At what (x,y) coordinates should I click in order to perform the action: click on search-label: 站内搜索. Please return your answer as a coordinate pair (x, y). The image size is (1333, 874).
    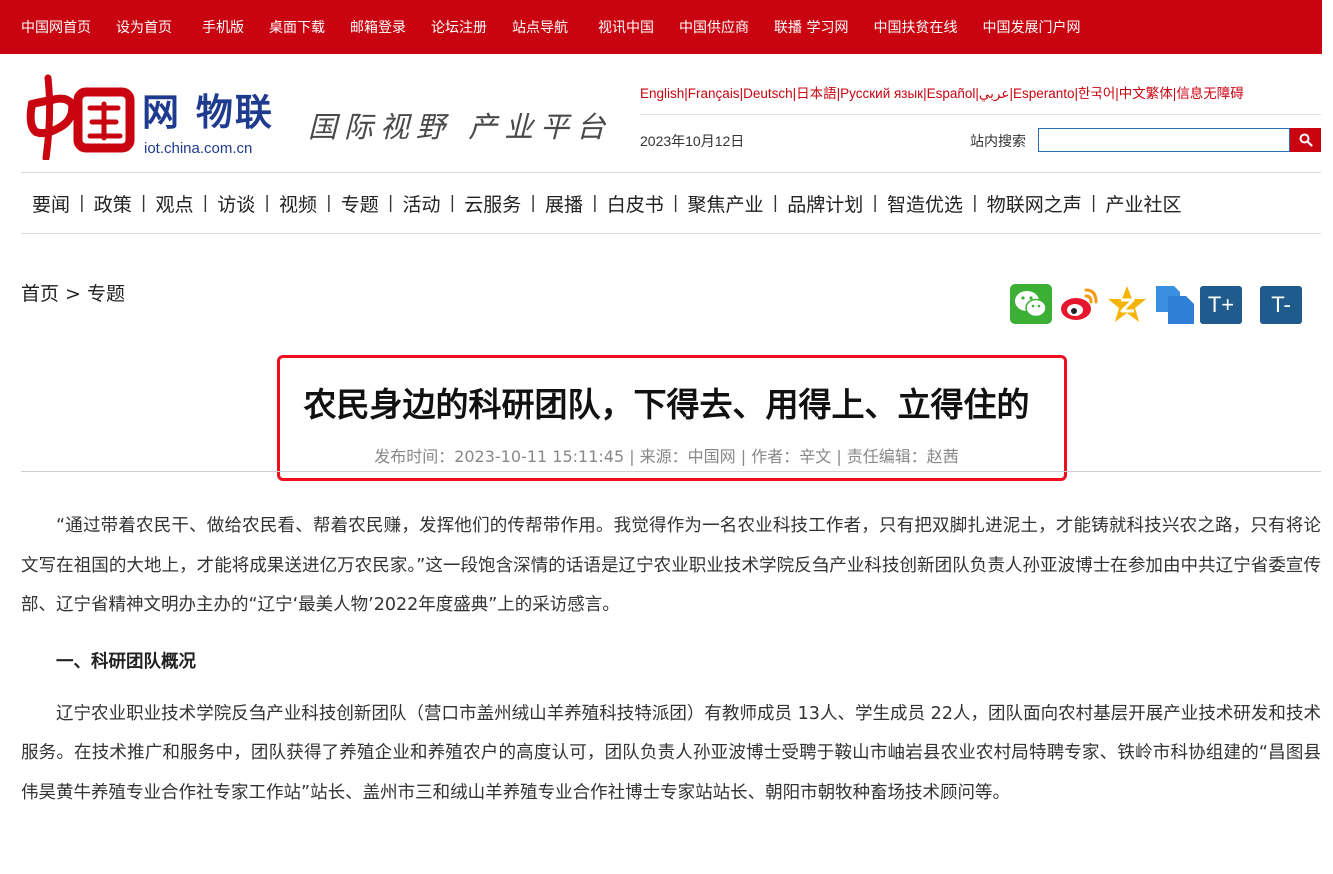
    Looking at the image, I should click on (998, 142).